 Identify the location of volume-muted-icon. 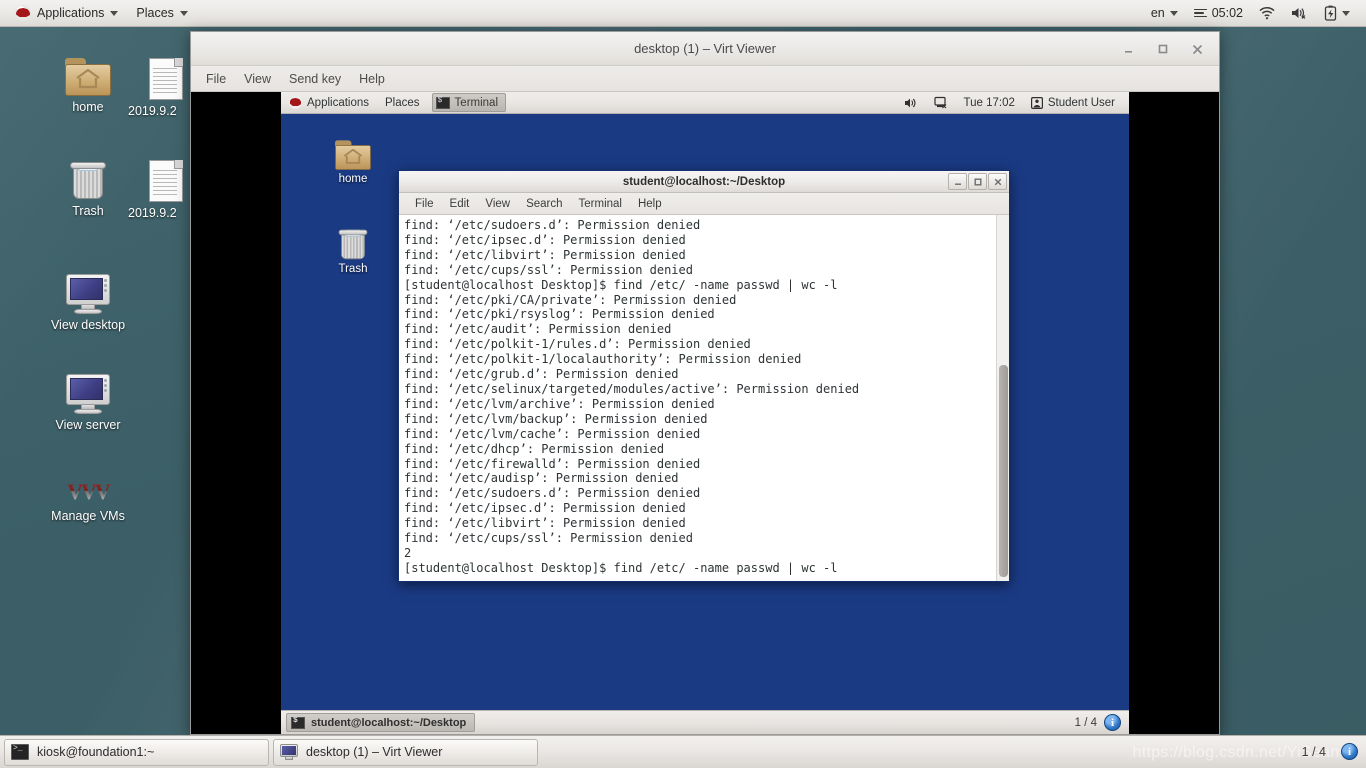
(1299, 13).